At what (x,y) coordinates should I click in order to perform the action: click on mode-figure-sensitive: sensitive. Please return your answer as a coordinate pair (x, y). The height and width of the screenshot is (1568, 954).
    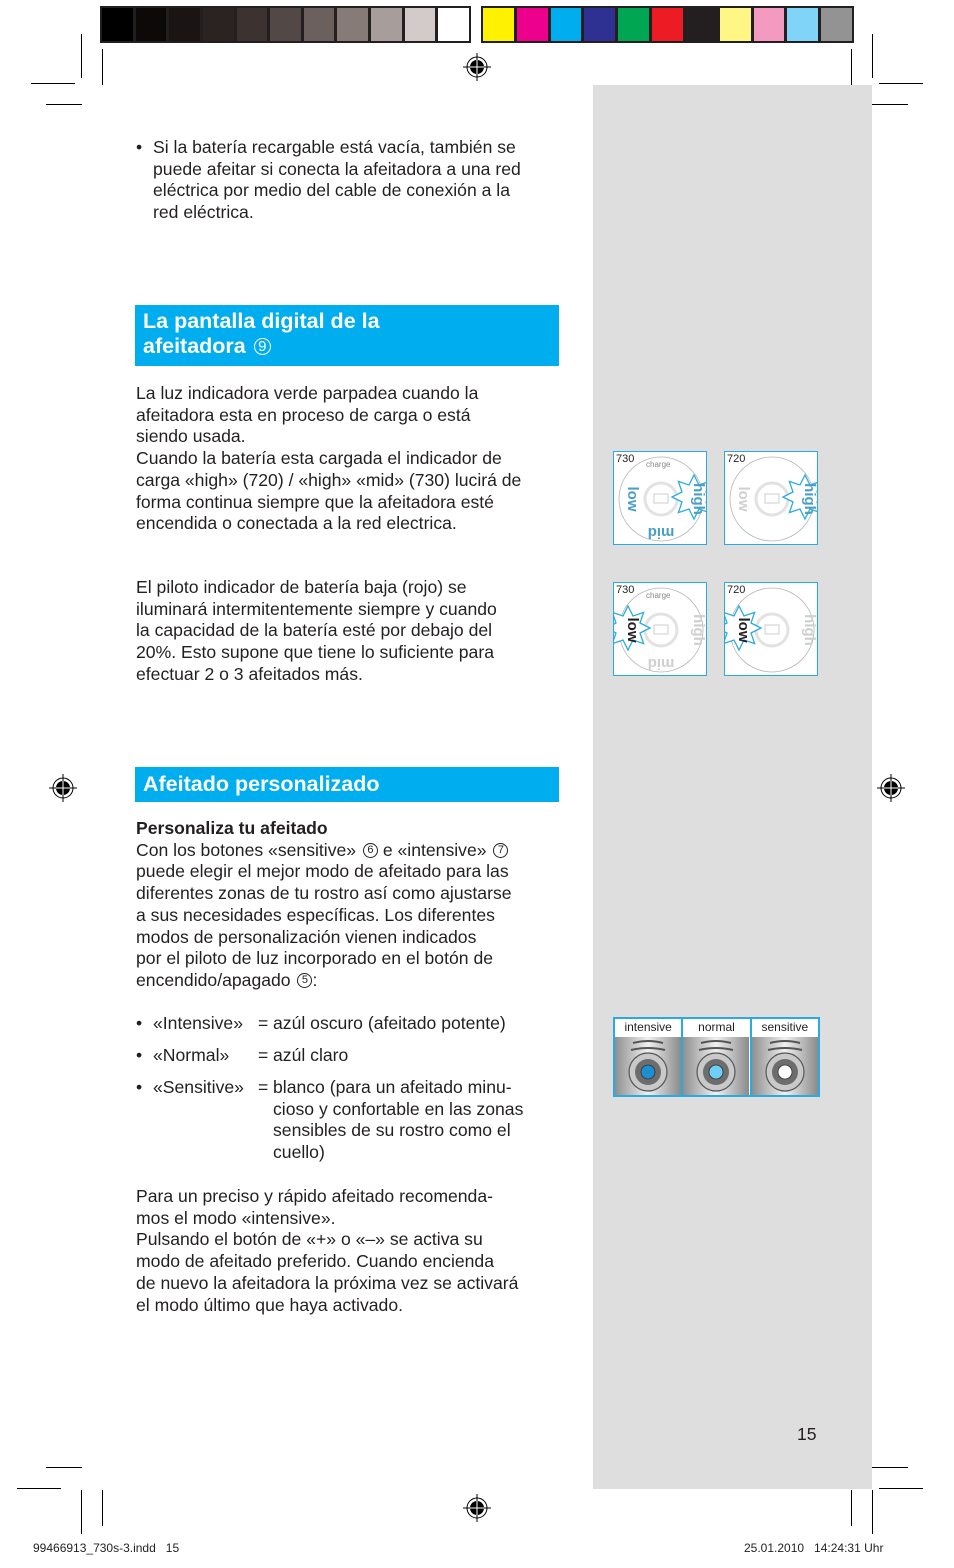
    Looking at the image, I should click on (784, 1057).